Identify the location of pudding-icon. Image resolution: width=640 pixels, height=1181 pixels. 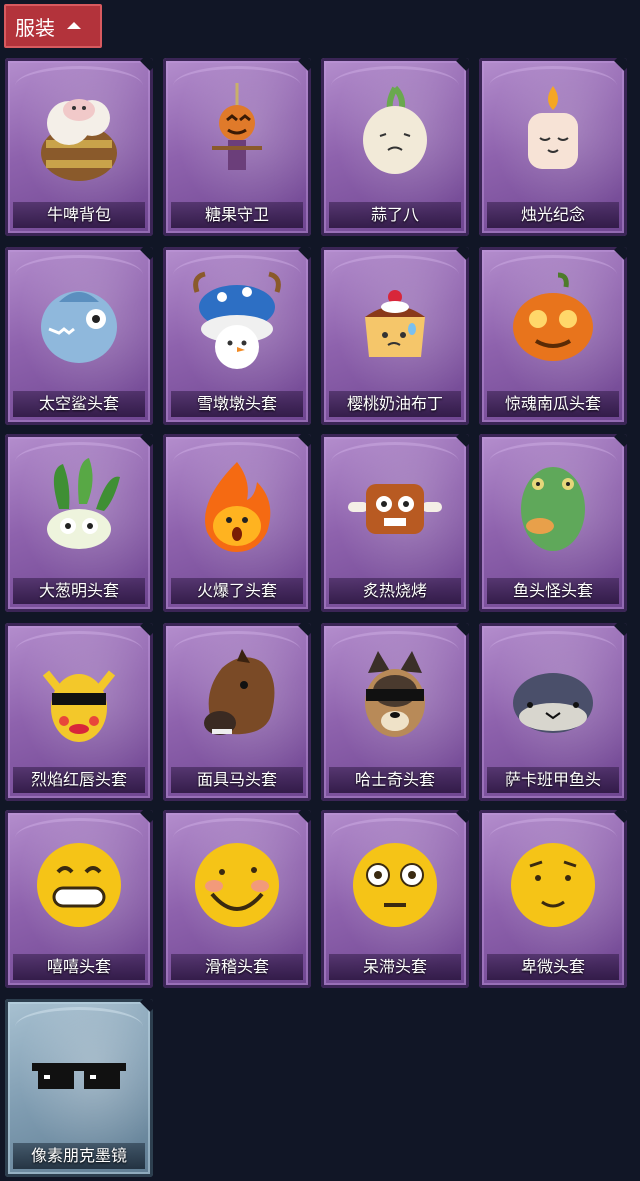
(395, 322).